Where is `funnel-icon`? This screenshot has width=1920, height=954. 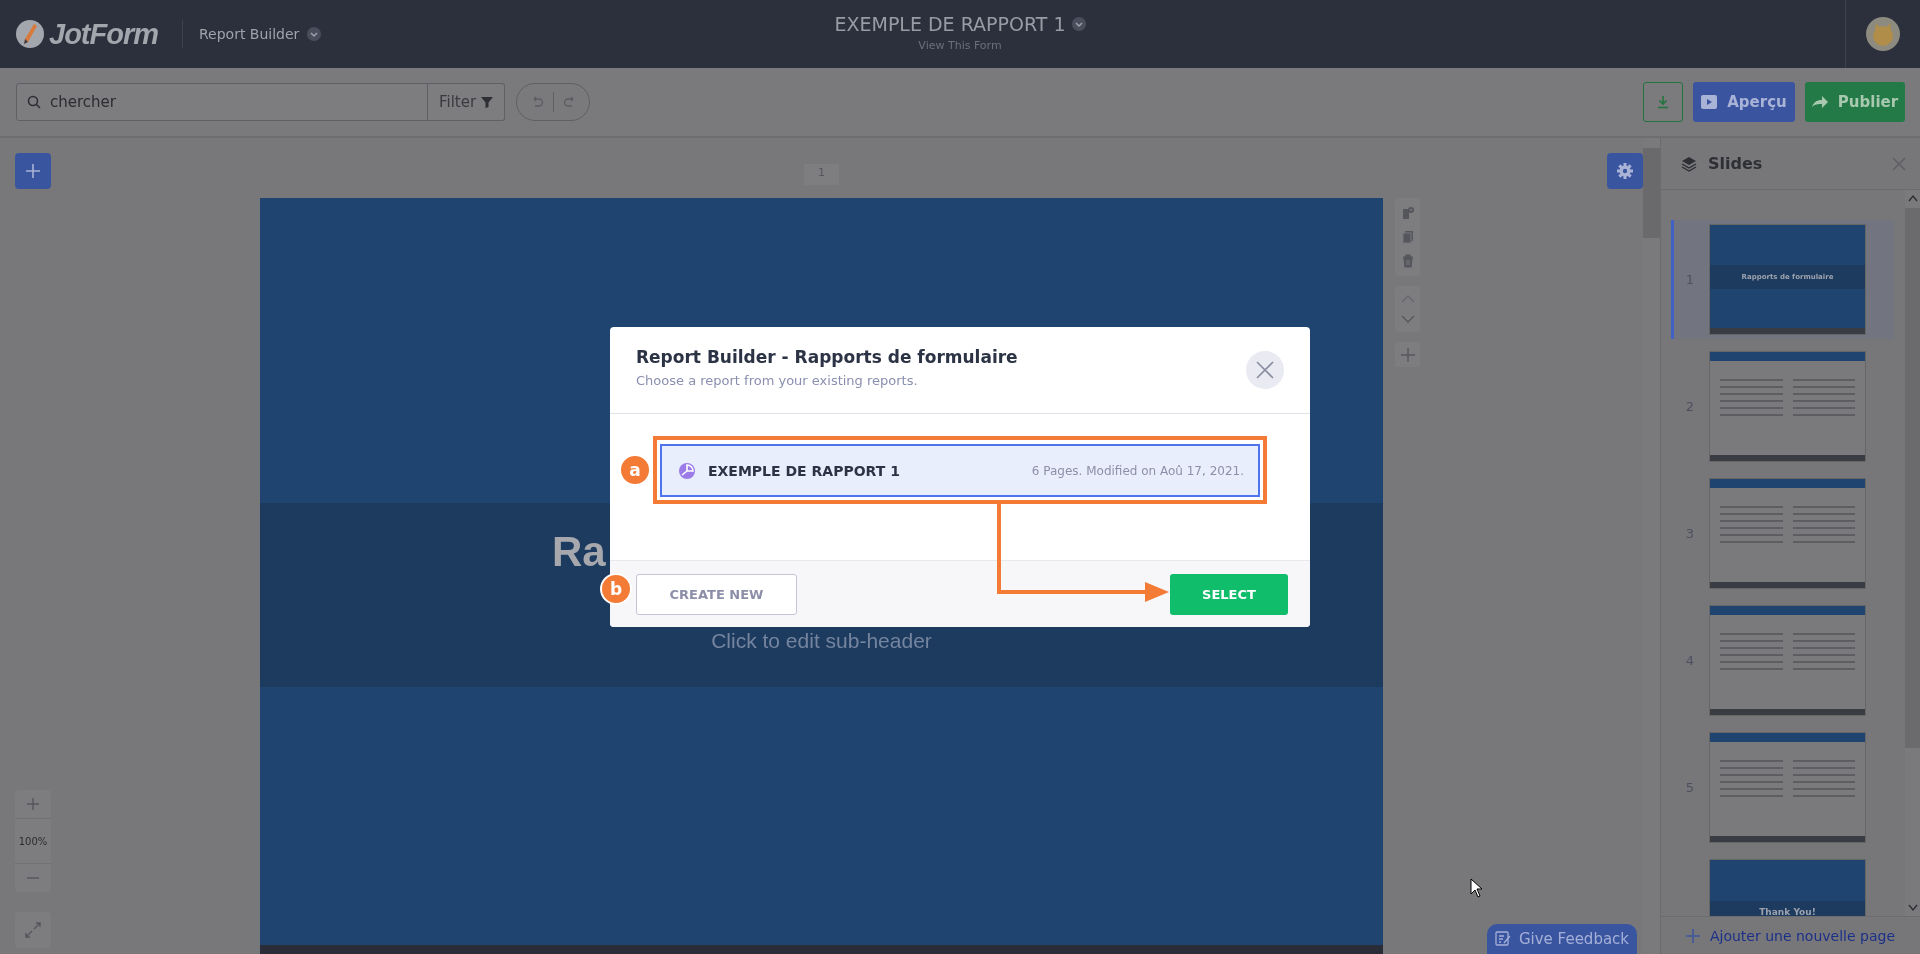 funnel-icon is located at coordinates (487, 102).